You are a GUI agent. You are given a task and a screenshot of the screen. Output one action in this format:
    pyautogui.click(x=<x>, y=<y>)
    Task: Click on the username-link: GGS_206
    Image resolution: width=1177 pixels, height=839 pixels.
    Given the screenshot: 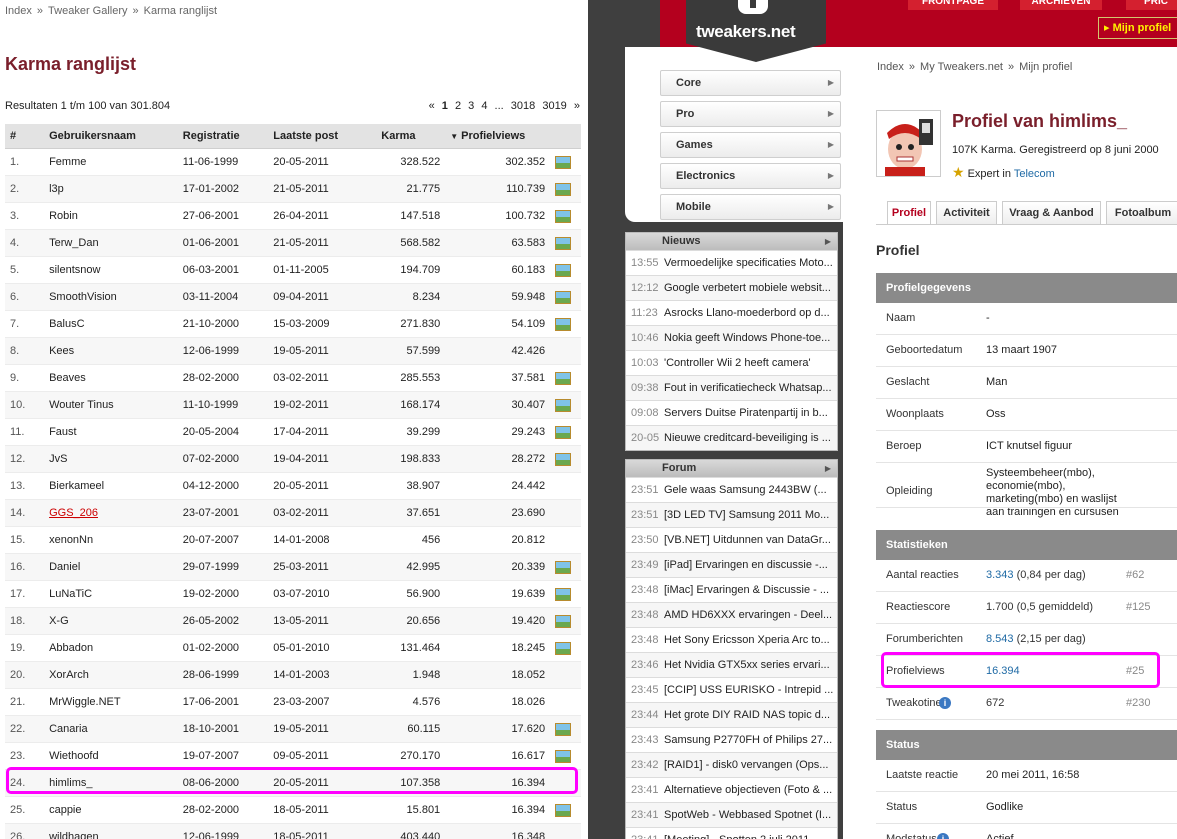 What is the action you would take?
    pyautogui.click(x=73, y=513)
    